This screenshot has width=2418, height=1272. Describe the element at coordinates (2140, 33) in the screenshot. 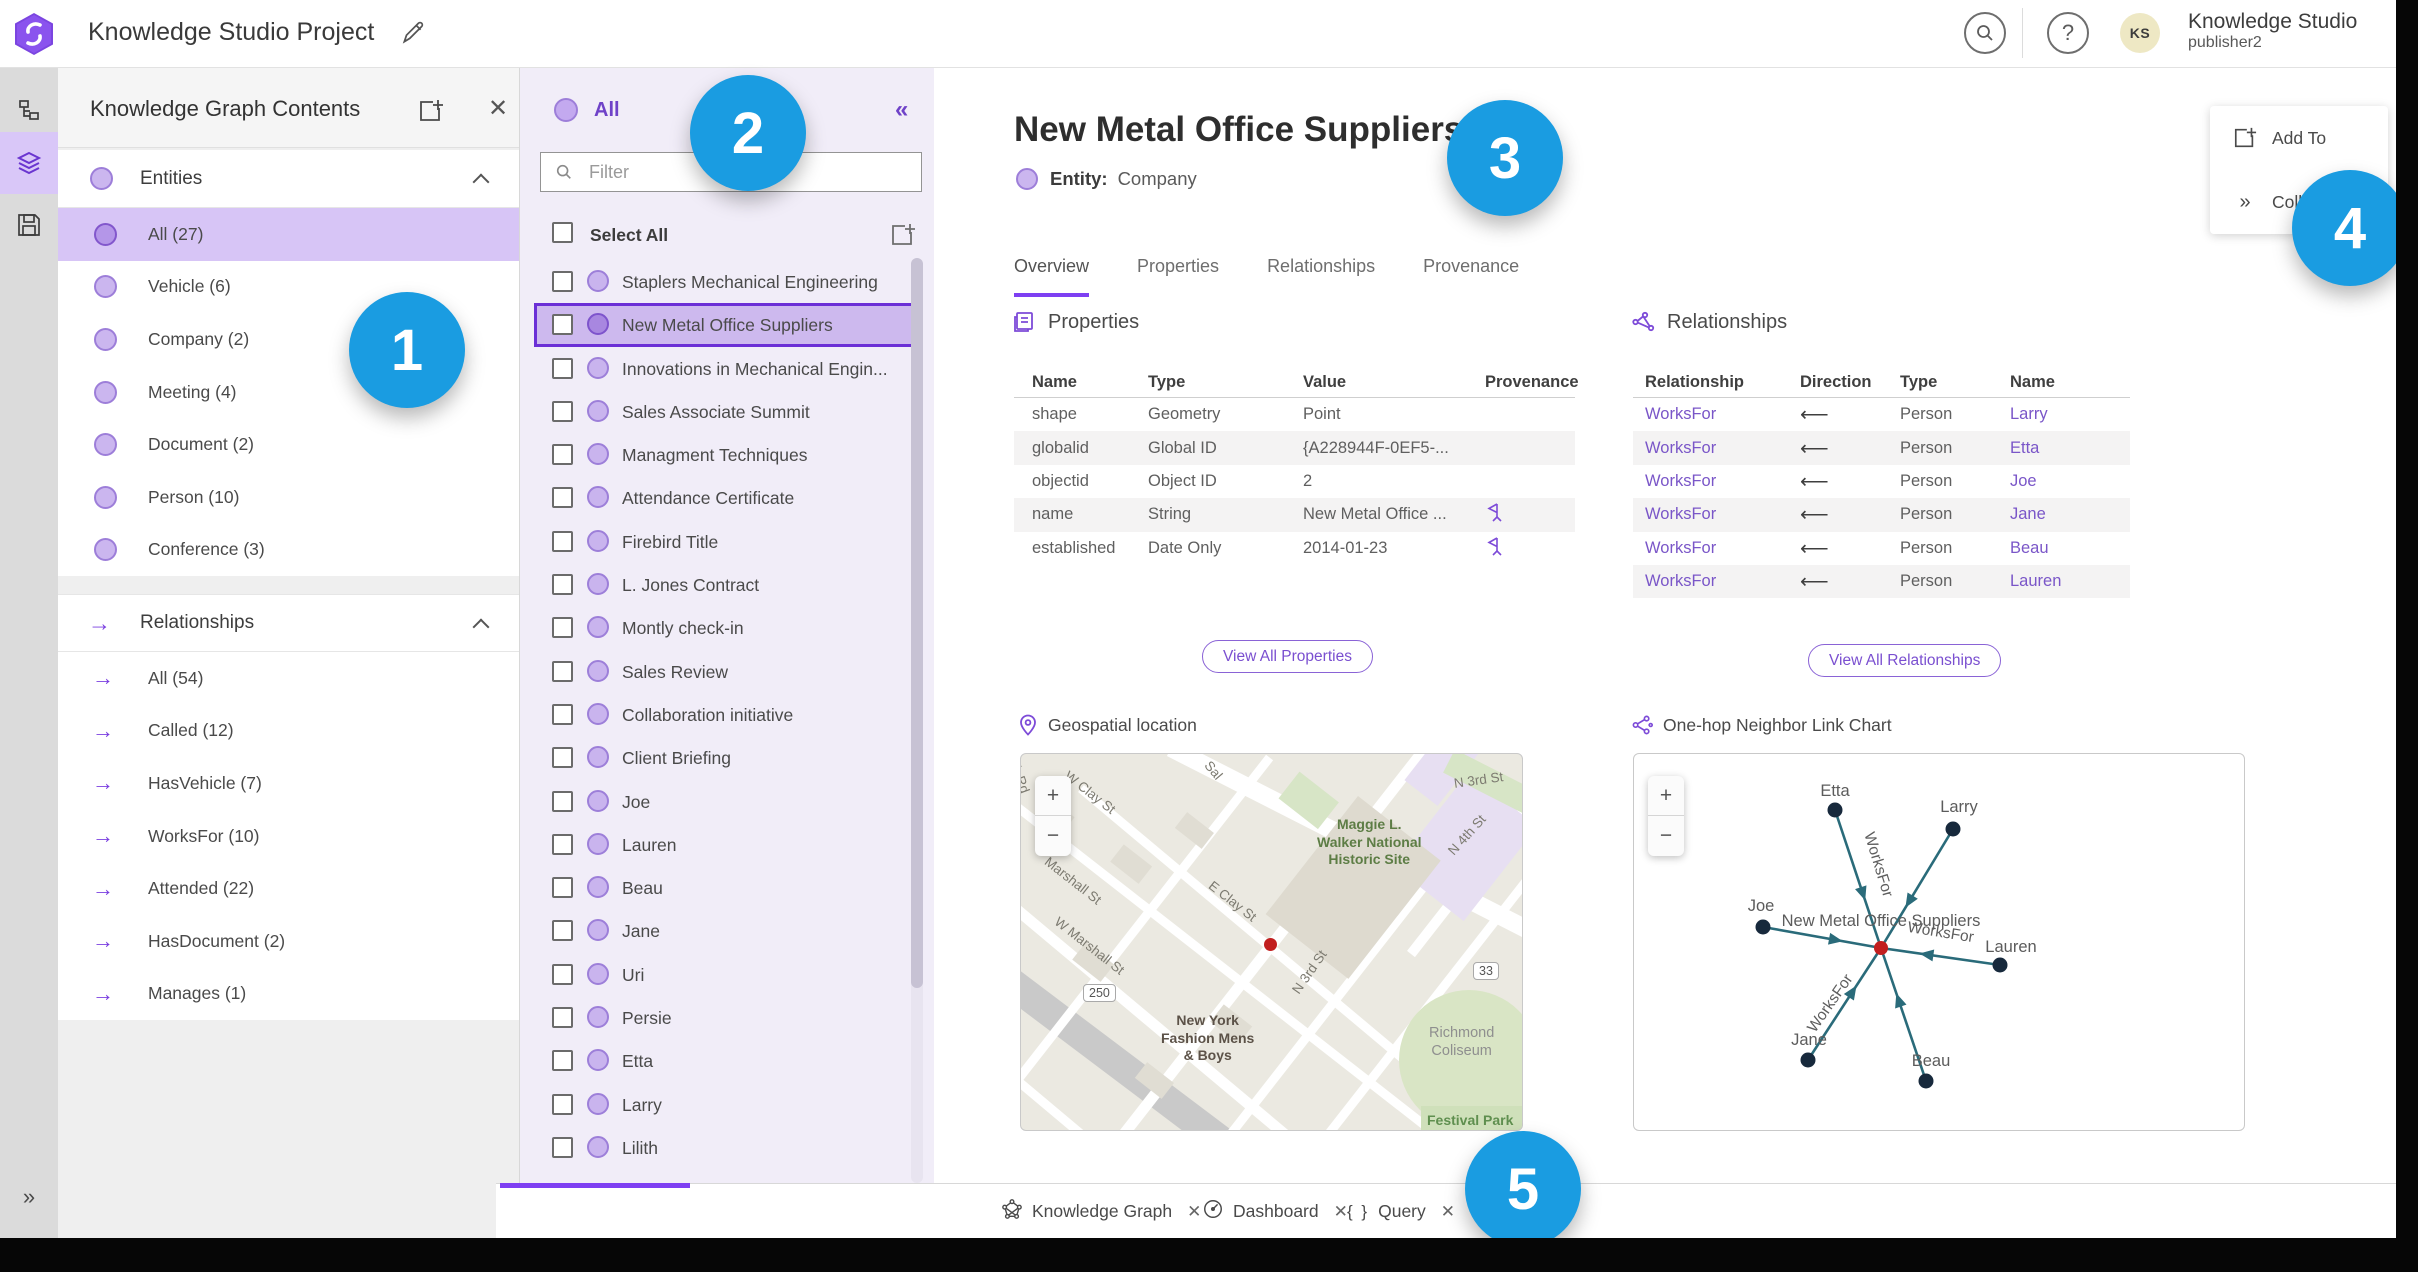

I see `user-avatar: KS` at that location.